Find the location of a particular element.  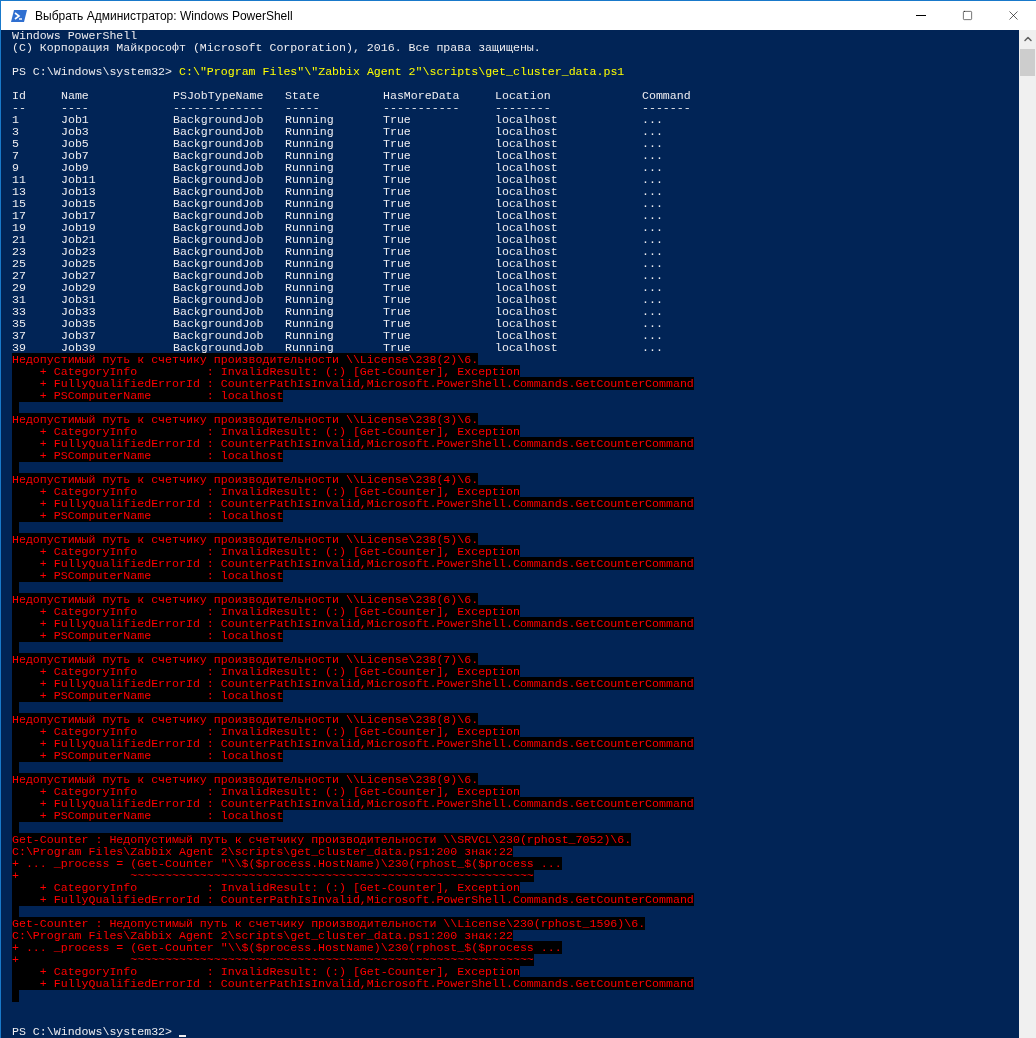

table-cell: Job33 is located at coordinates (78, 311).